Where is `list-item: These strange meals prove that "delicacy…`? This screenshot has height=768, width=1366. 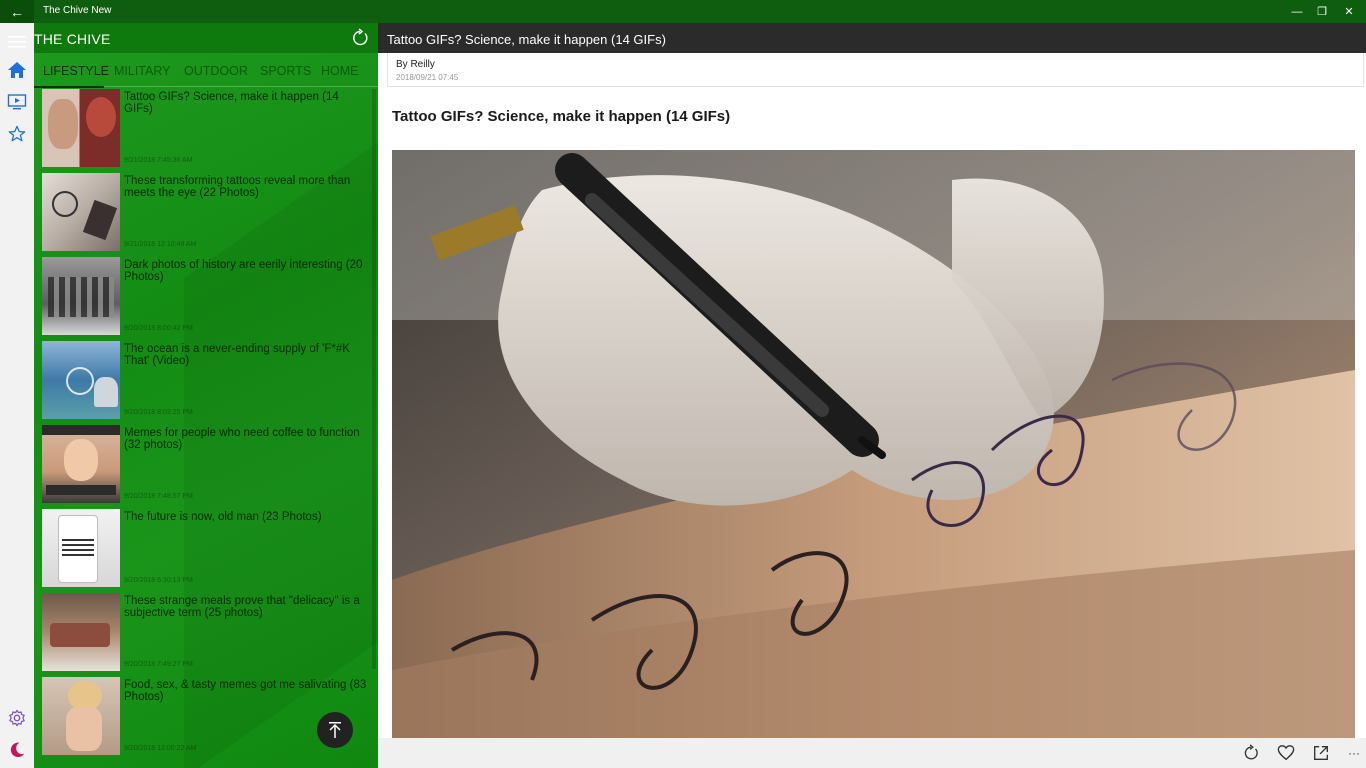
list-item: These strange meals prove that "delicacy… is located at coordinates (207, 633).